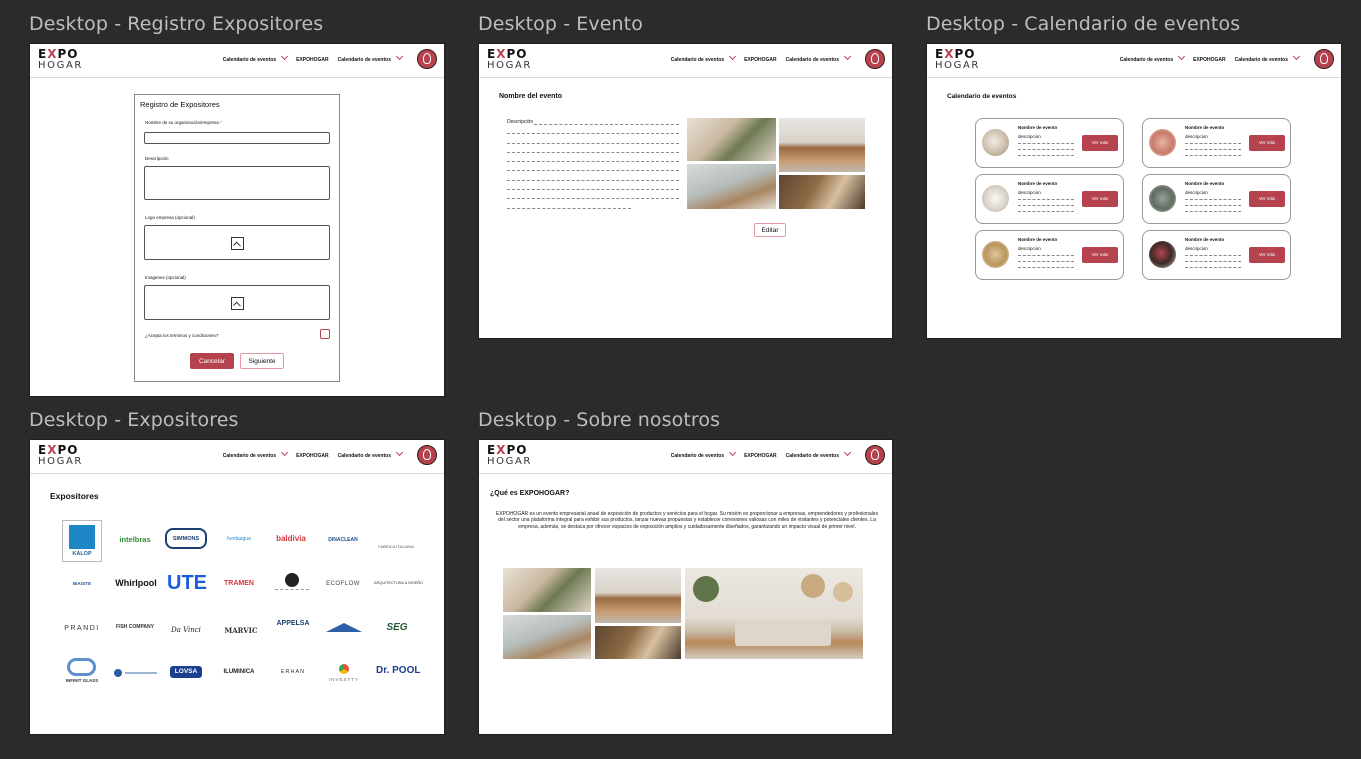 This screenshot has width=1361, height=759. Describe the element at coordinates (396, 546) in the screenshot. I see `brand-logo: FABRICA ITALIANA` at that location.